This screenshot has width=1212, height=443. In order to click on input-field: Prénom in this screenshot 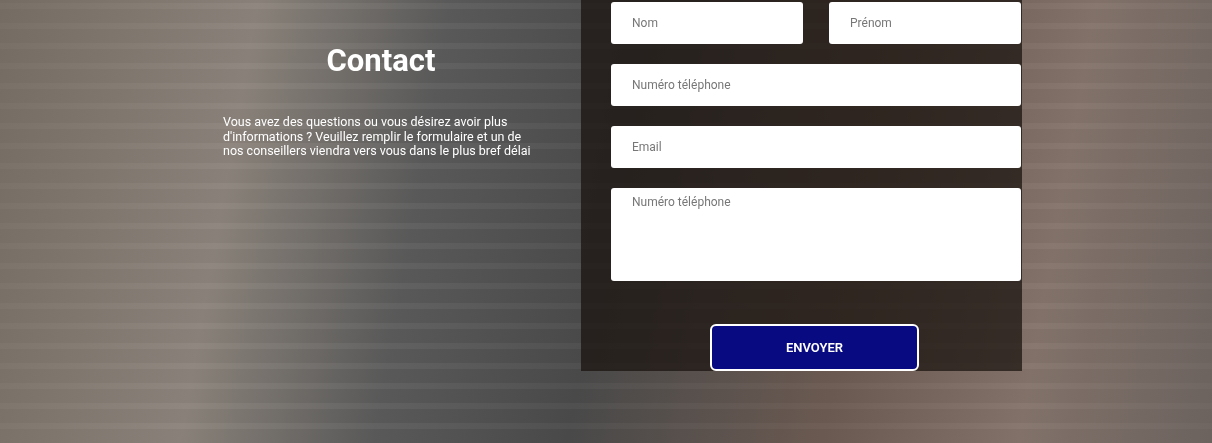, I will do `click(925, 23)`.